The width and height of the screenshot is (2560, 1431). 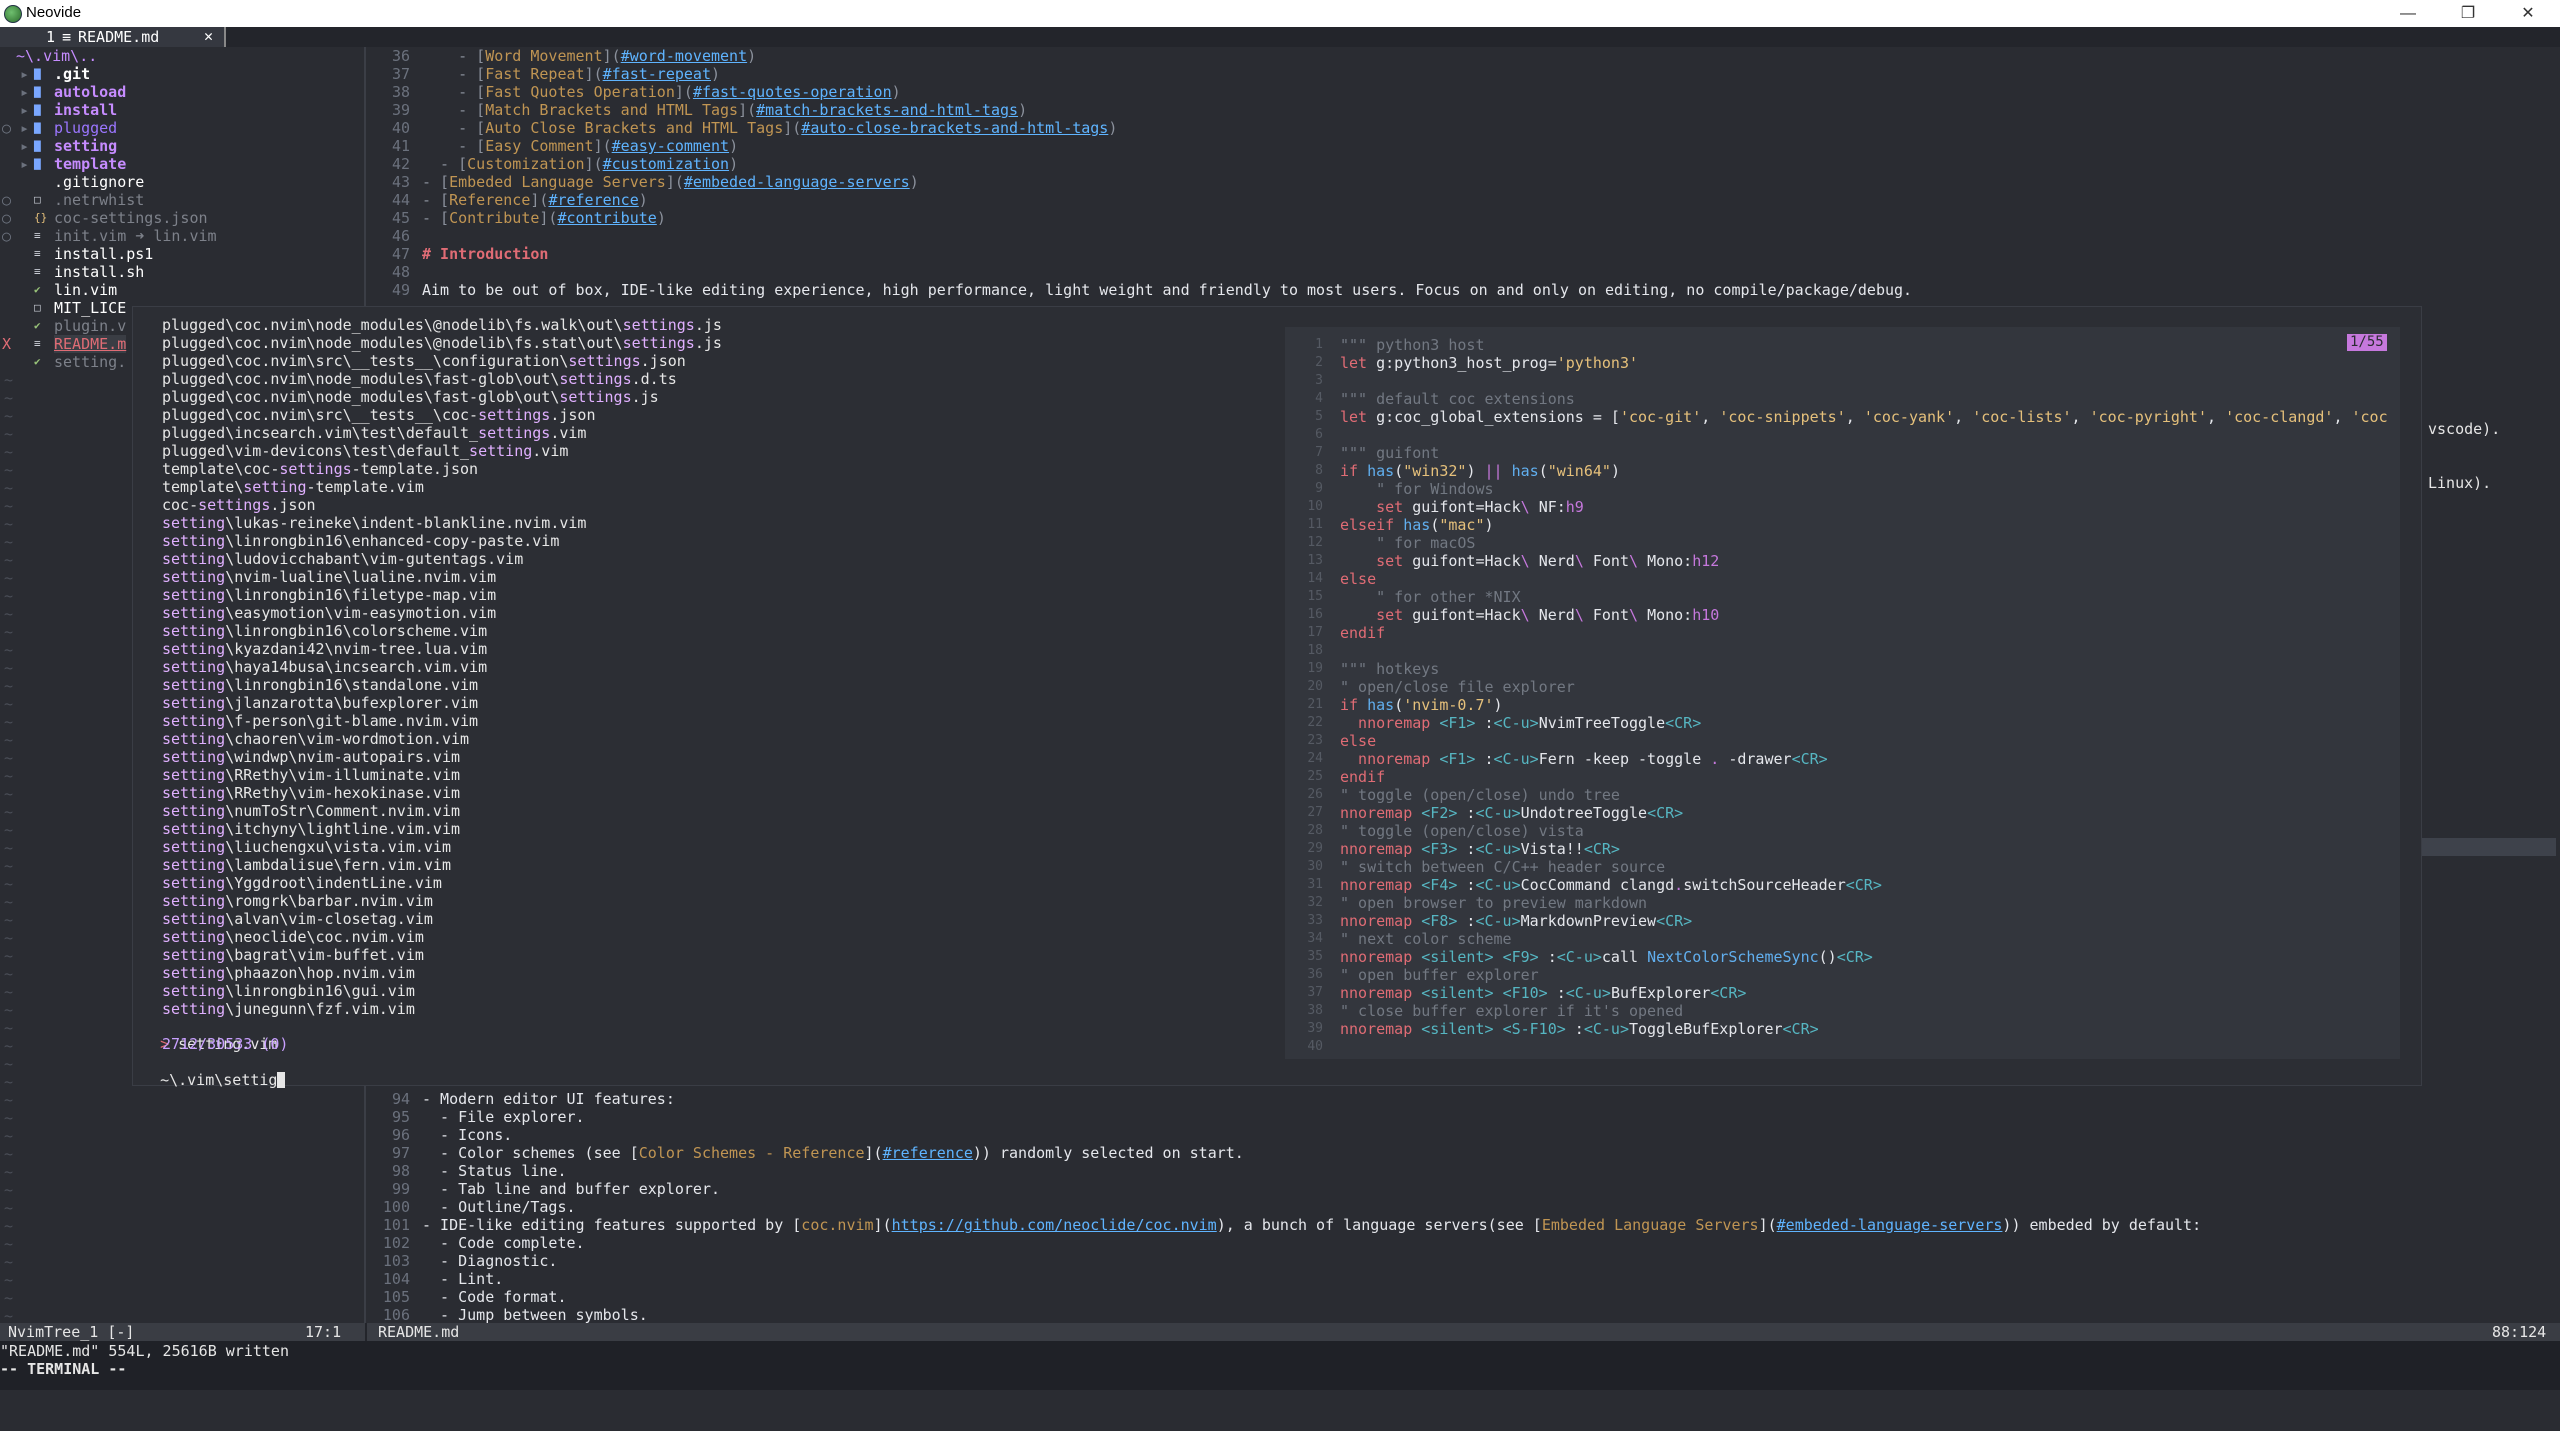 I want to click on tab-readme: 1 ≡ README.md ✕, so click(x=112, y=37).